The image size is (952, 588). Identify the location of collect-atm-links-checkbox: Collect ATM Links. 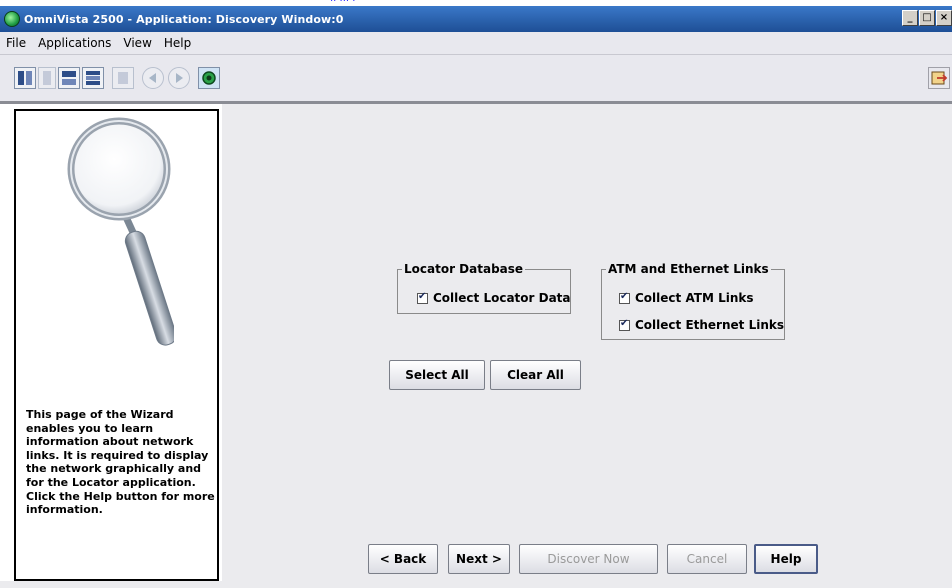
(686, 298).